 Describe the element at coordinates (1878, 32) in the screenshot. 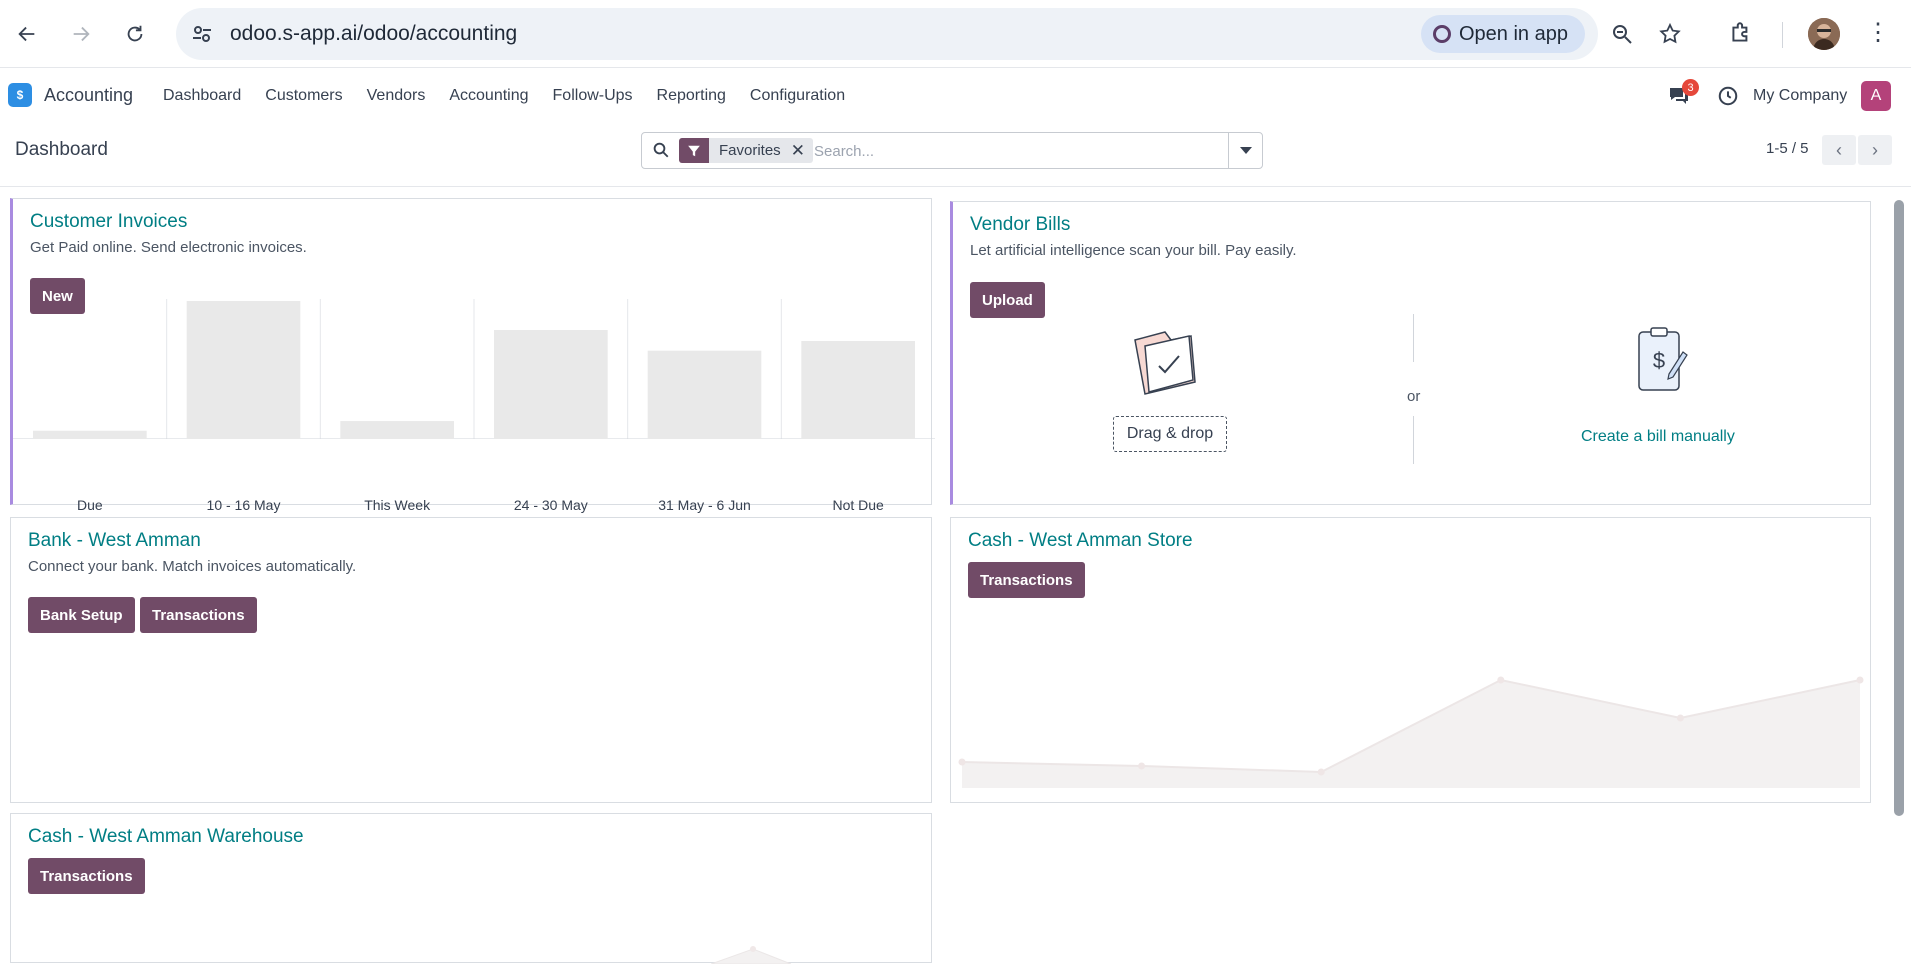

I see `browser-menu-icon: ⋮` at that location.